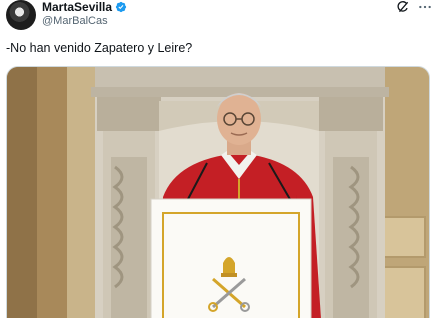 The height and width of the screenshot is (318, 440). Describe the element at coordinates (425, 7) in the screenshot. I see `more-dots-icon` at that location.